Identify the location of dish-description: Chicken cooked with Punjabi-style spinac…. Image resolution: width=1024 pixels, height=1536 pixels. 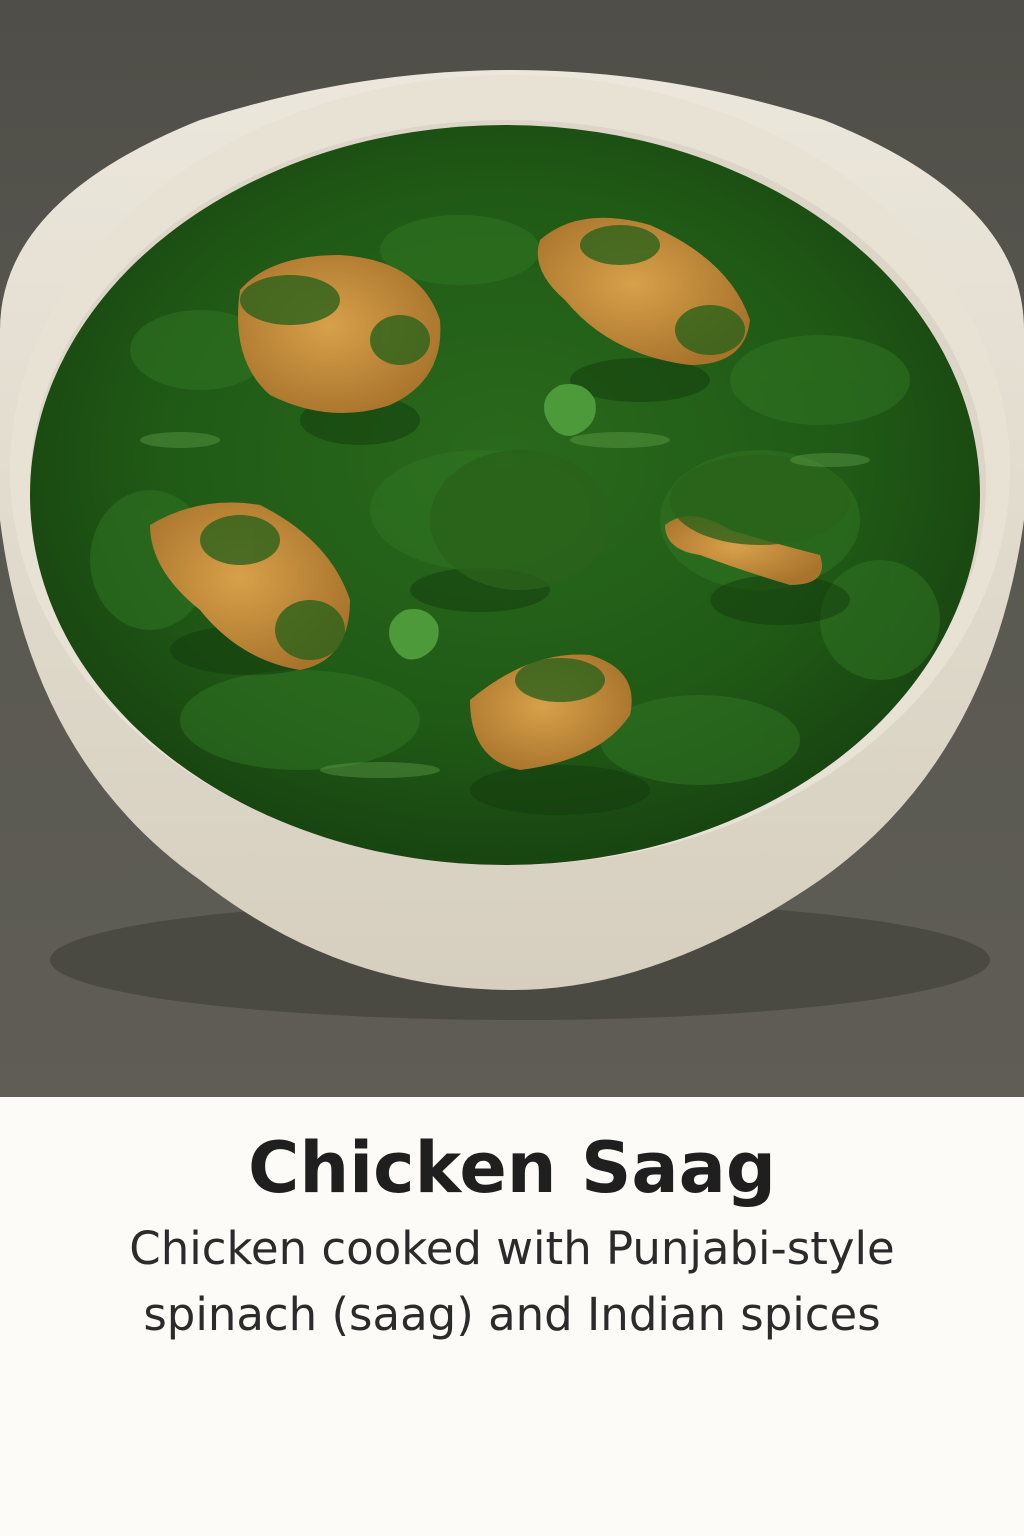
(512, 1282).